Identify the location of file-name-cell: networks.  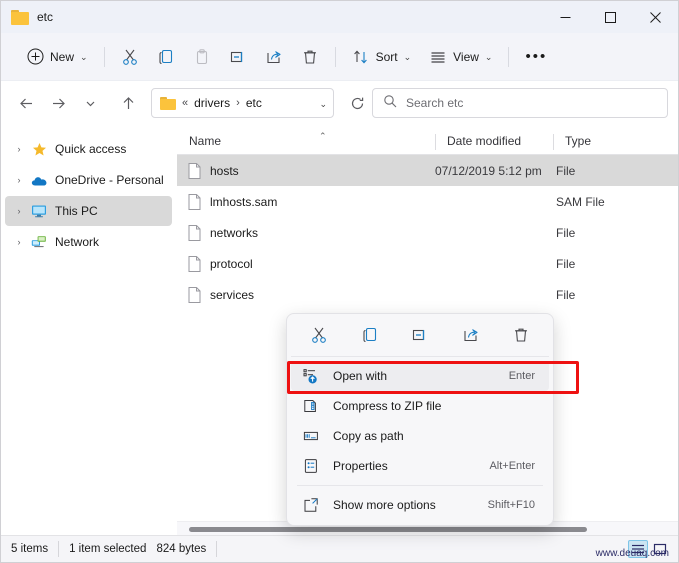
(306, 232).